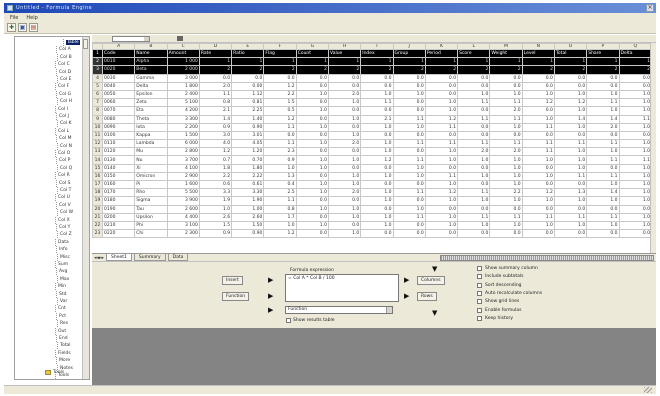  Describe the element at coordinates (151, 111) in the screenshot. I see `grid-cell: Eta` at that location.